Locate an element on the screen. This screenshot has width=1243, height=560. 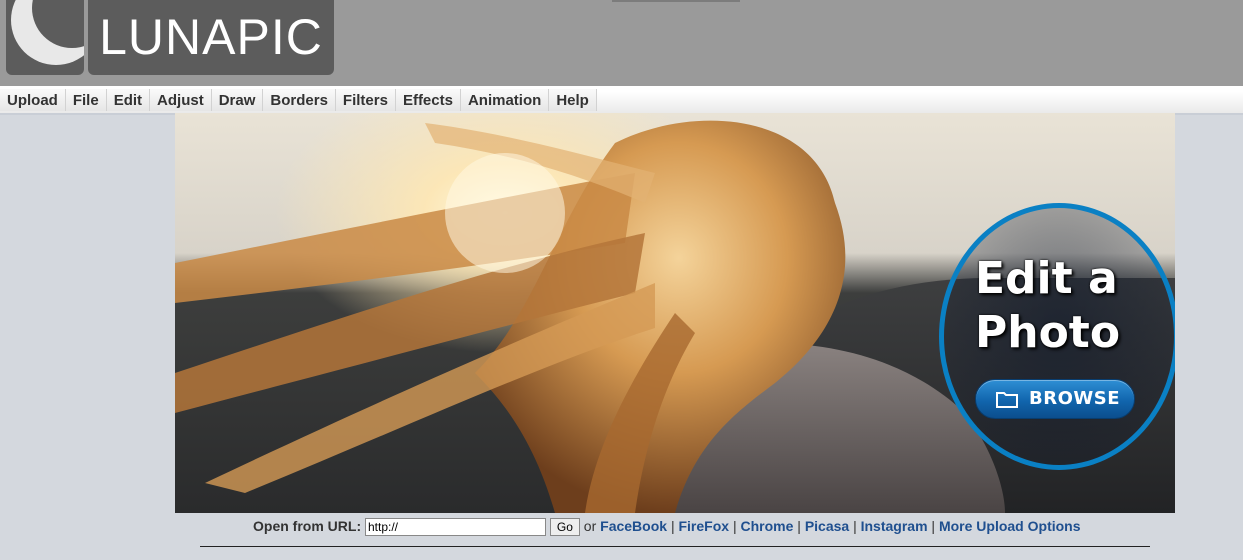
menu-borders: Borders is located at coordinates (299, 100).